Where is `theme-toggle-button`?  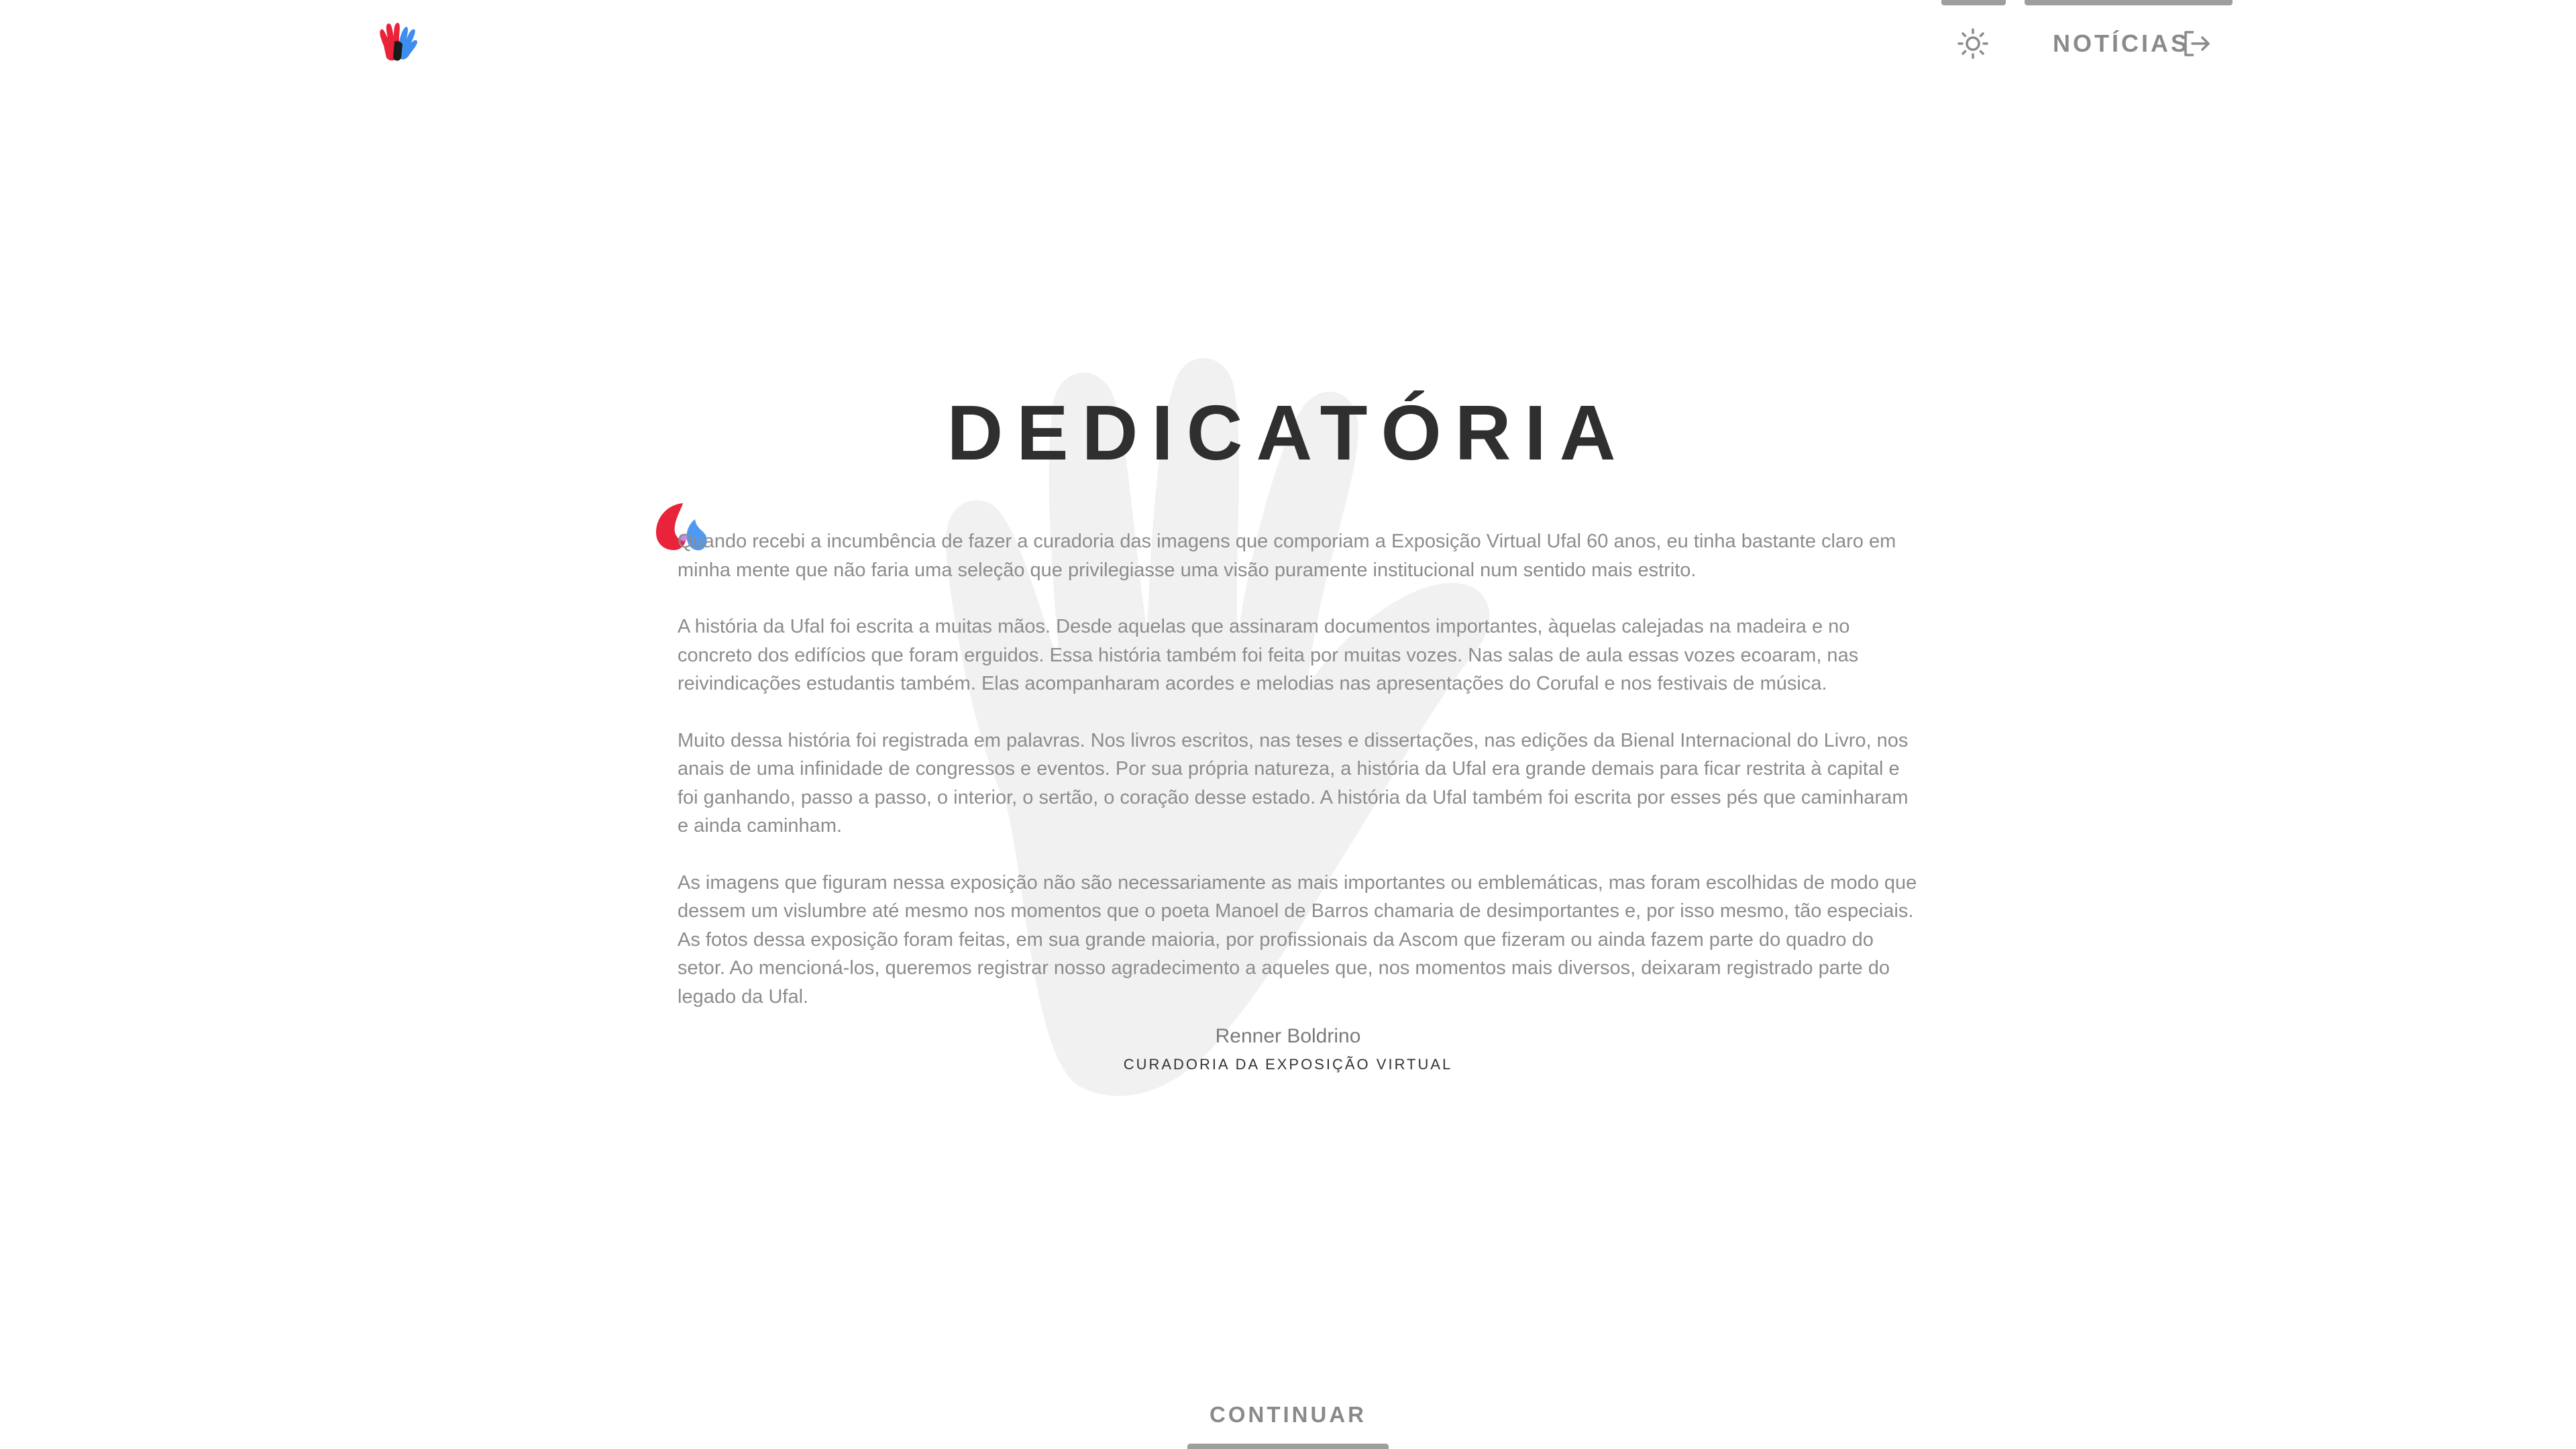
theme-toggle-button is located at coordinates (1973, 33).